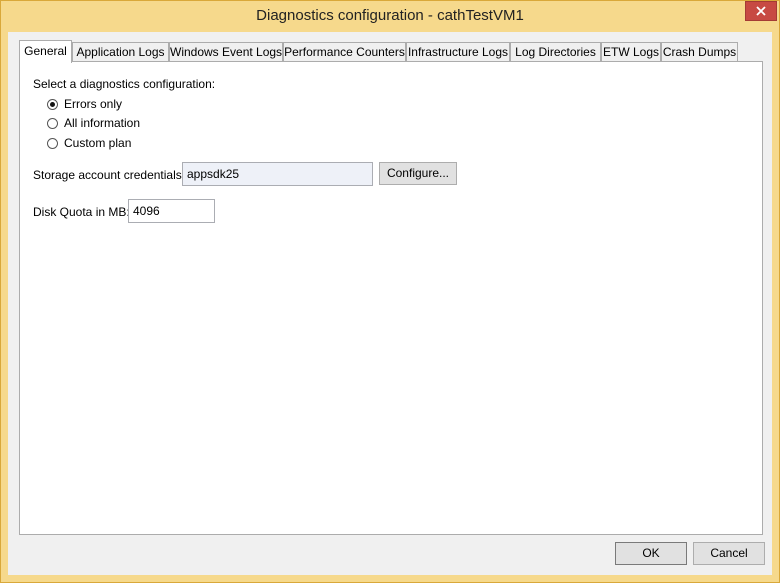 The width and height of the screenshot is (780, 583). What do you see at coordinates (651, 553) in the screenshot?
I see `ok-button: OK` at bounding box center [651, 553].